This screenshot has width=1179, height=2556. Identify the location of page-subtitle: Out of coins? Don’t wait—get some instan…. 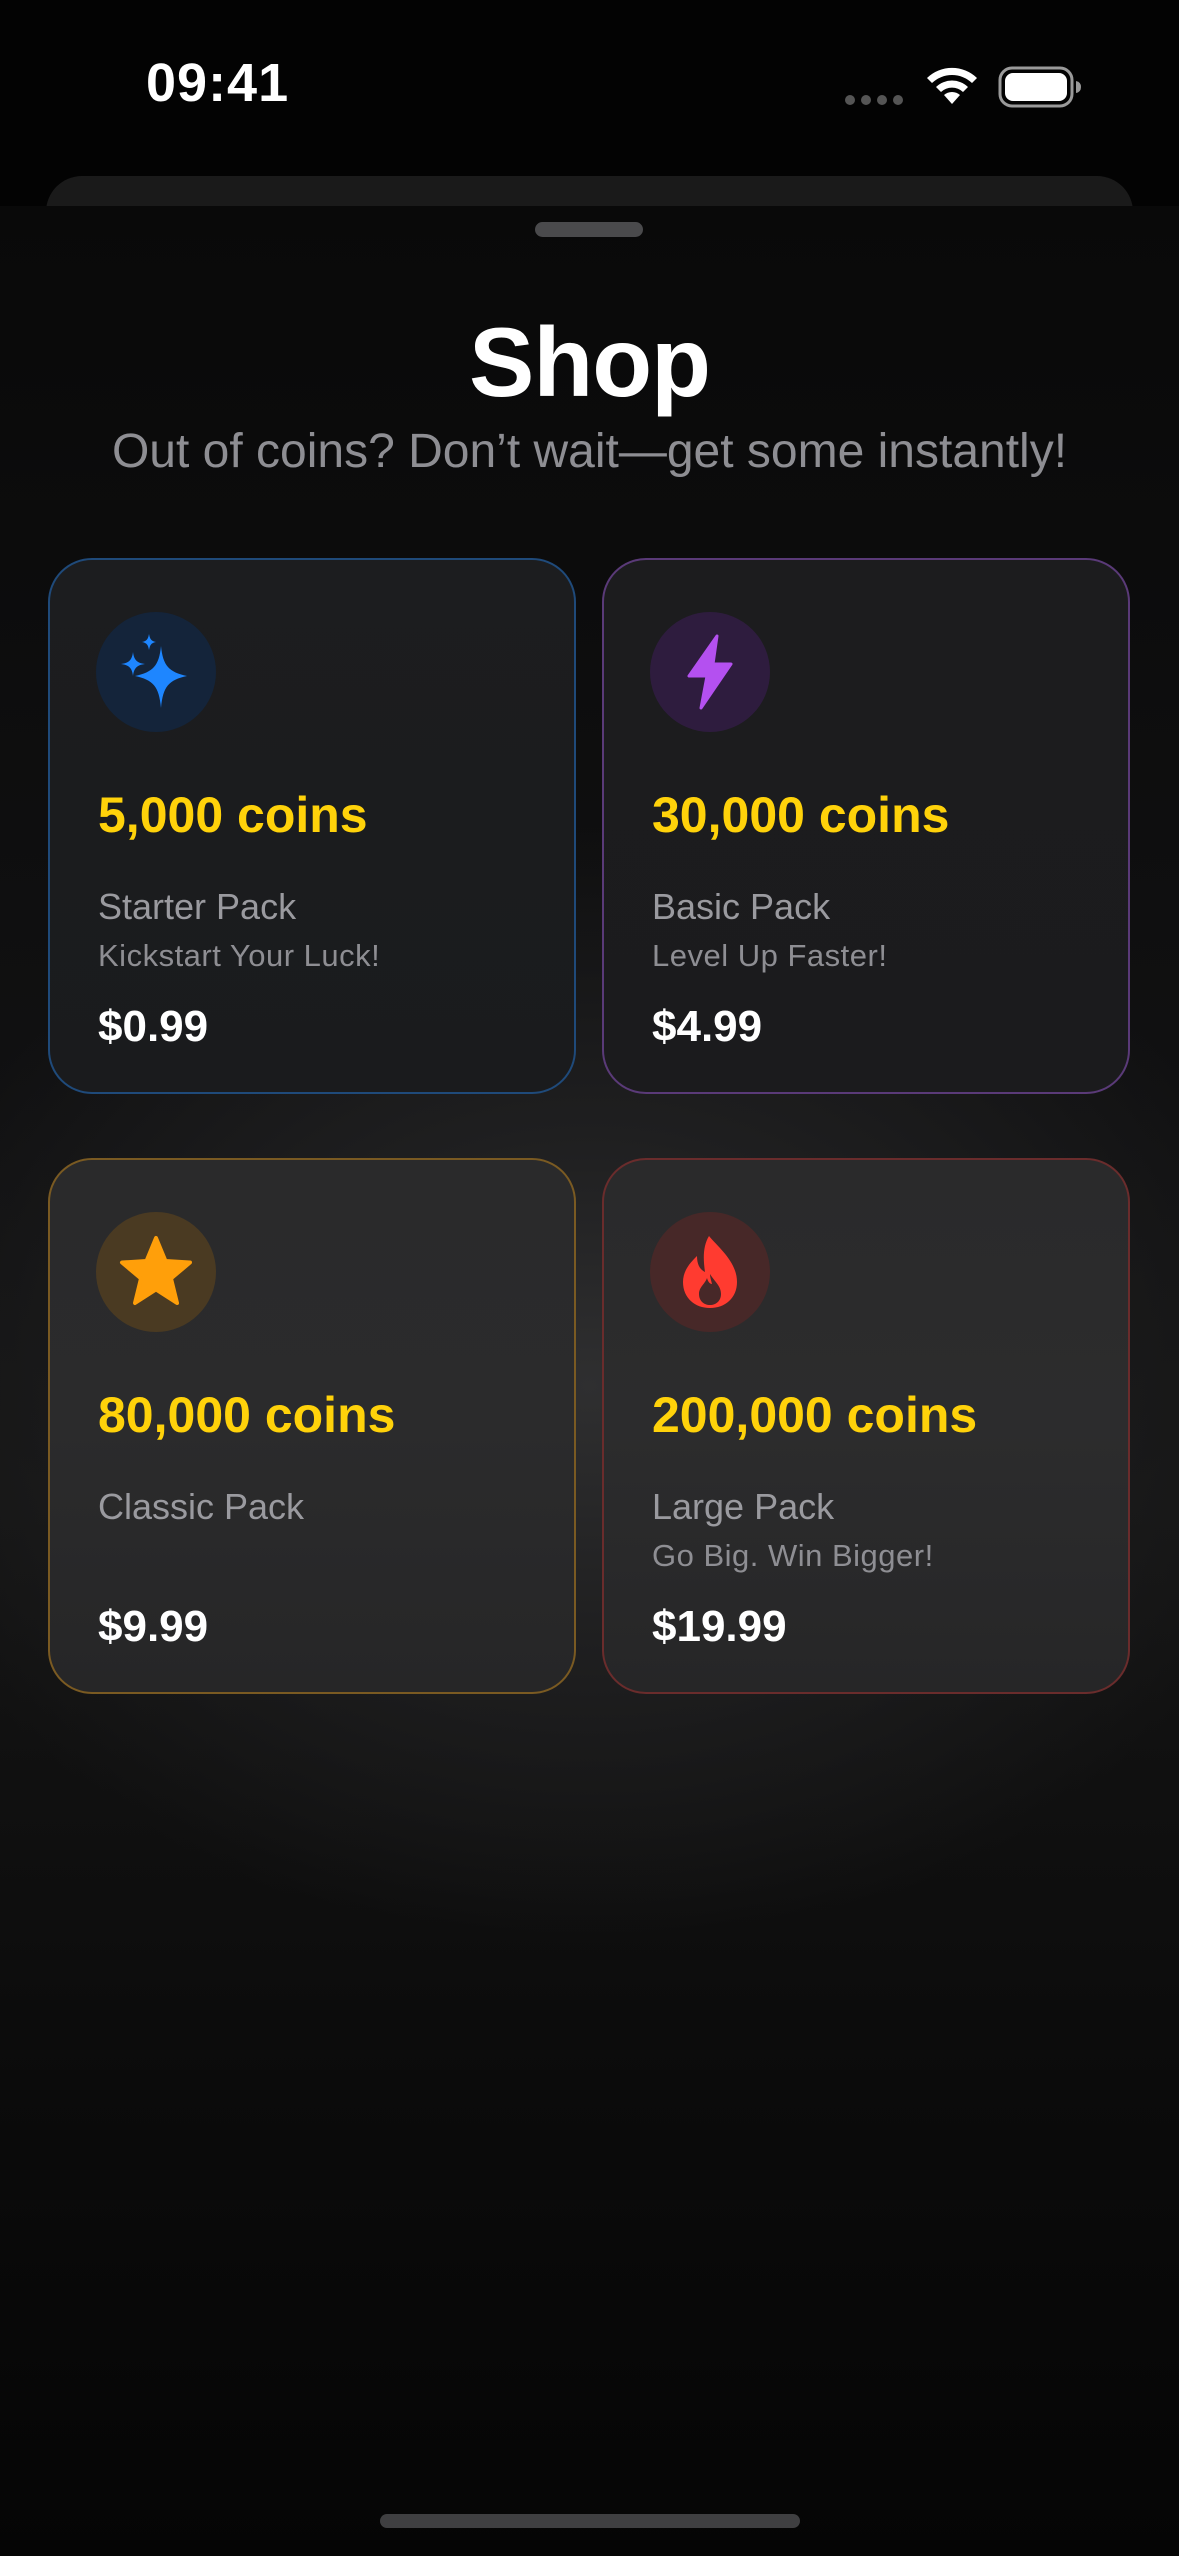
(589, 451).